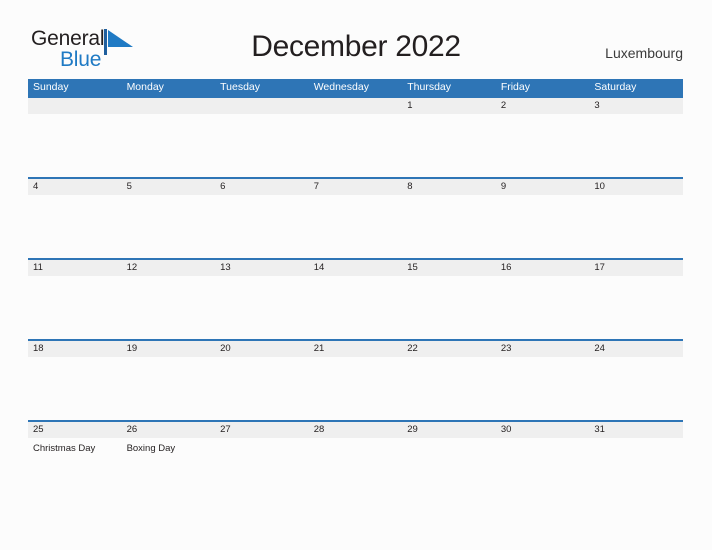  I want to click on weekday-header-monday: Monday, so click(145, 87).